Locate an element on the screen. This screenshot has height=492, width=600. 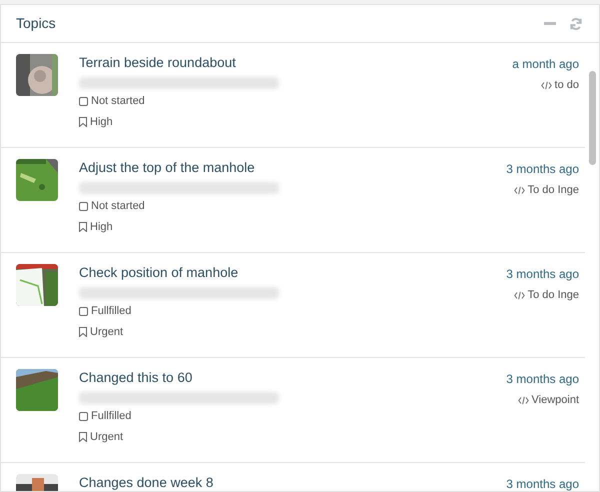
panel-title: Topics is located at coordinates (36, 23).